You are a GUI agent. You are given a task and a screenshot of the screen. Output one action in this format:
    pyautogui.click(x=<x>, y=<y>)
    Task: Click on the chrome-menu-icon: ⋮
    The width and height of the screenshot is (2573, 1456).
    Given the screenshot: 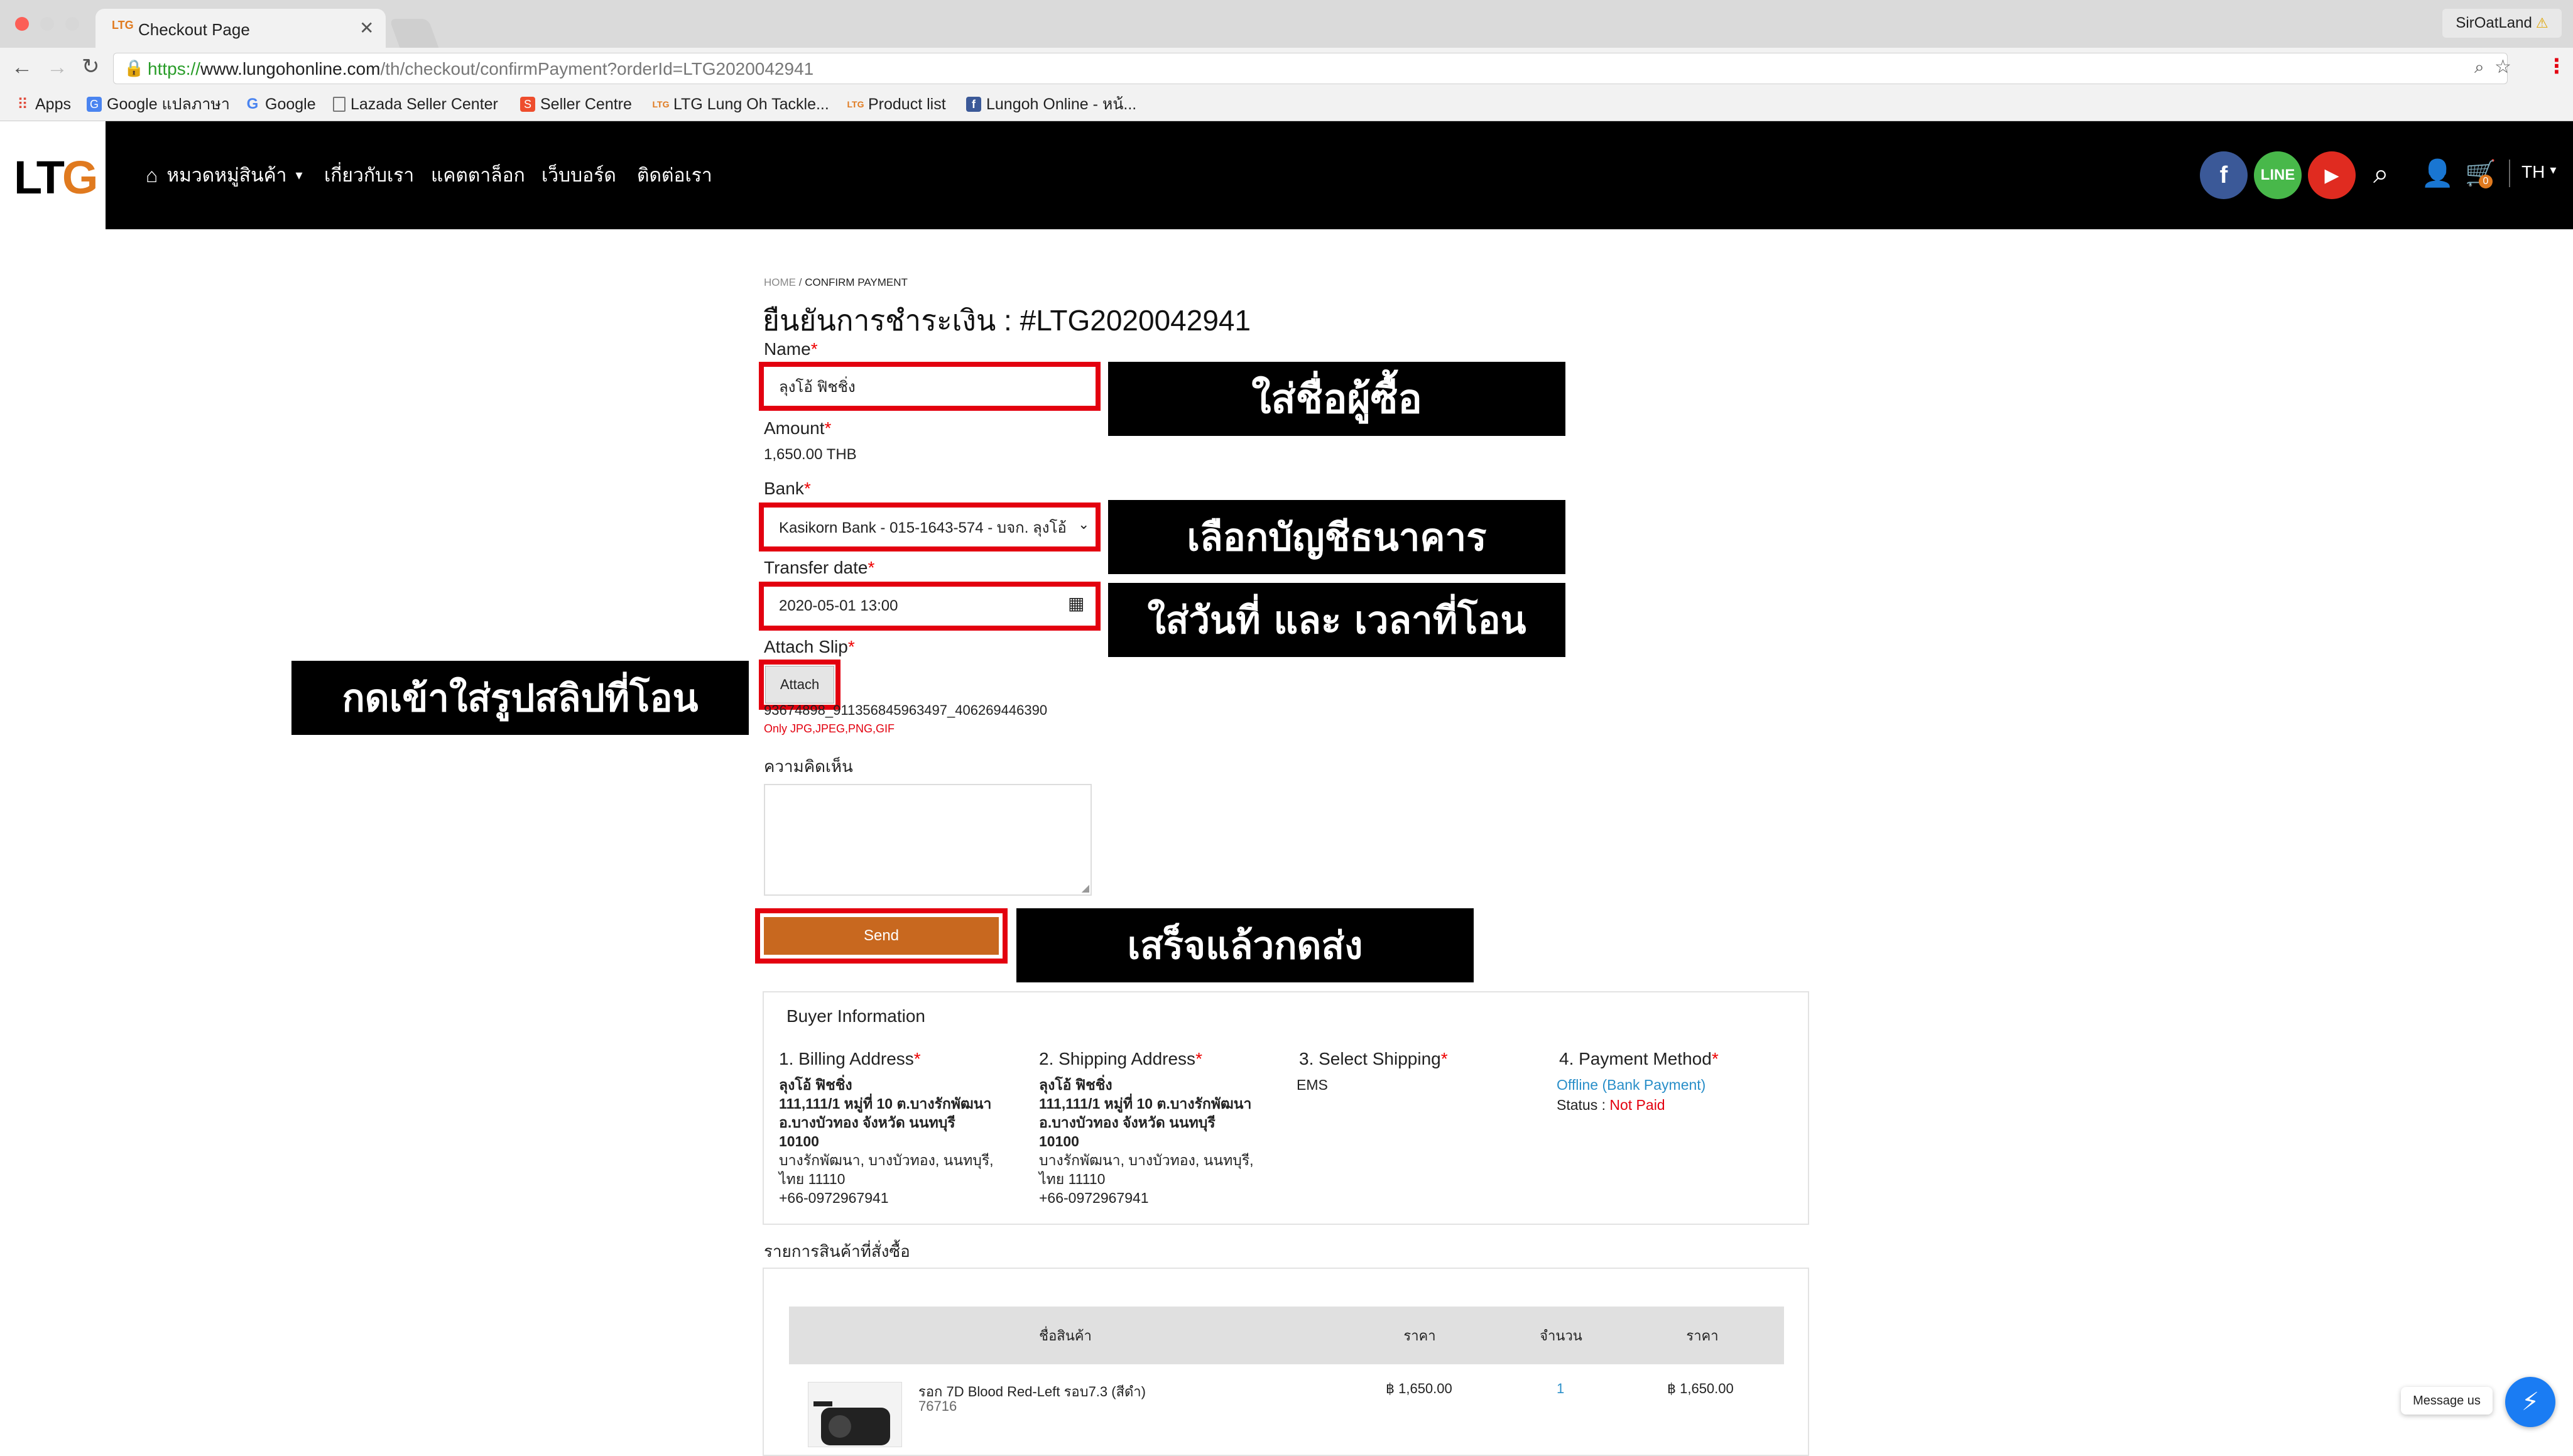 What is the action you would take?
    pyautogui.click(x=2557, y=66)
    